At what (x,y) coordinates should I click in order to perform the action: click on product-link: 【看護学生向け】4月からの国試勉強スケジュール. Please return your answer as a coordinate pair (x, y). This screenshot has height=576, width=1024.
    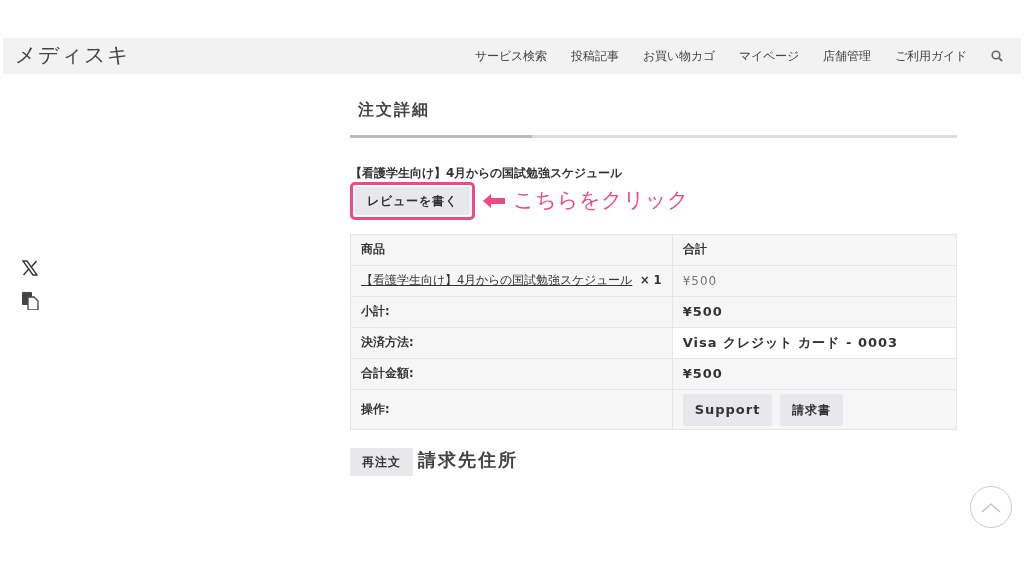
    Looking at the image, I should click on (497, 280).